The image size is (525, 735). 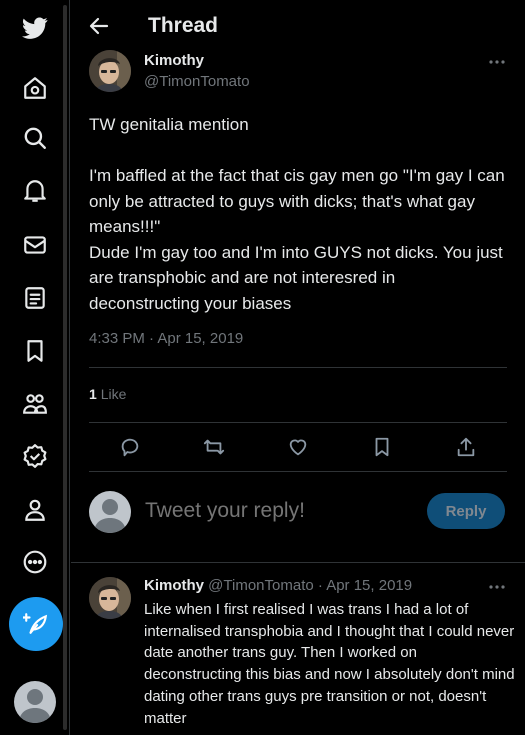 What do you see at coordinates (197, 81) in the screenshot?
I see `author-handle: @TimonTomato` at bounding box center [197, 81].